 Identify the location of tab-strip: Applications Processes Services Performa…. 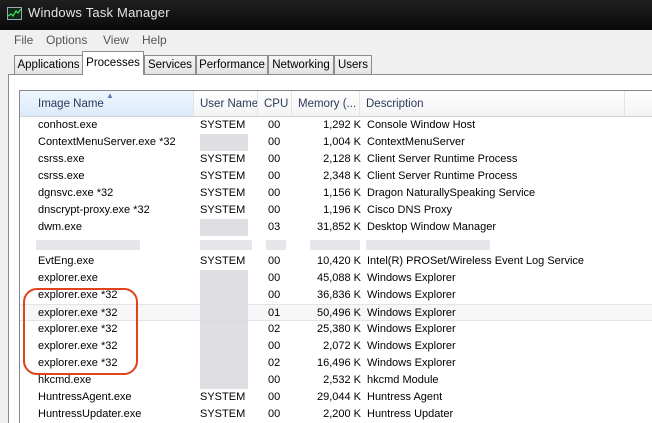
(326, 63).